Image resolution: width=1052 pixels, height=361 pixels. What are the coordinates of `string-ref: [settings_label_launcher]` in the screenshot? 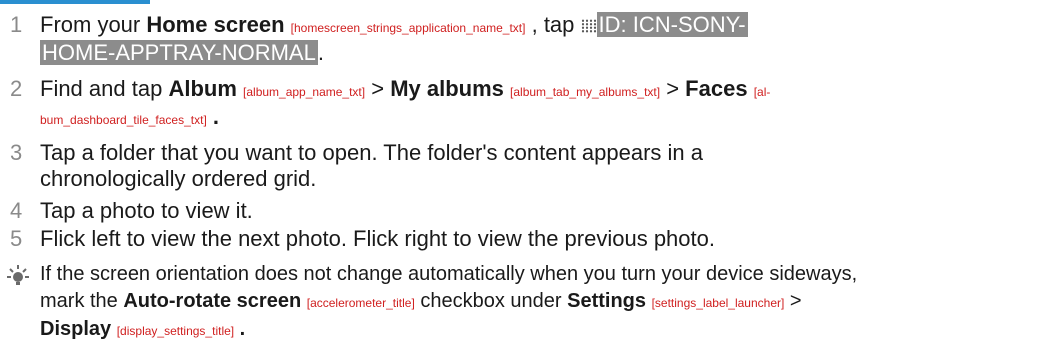 It's located at (718, 303).